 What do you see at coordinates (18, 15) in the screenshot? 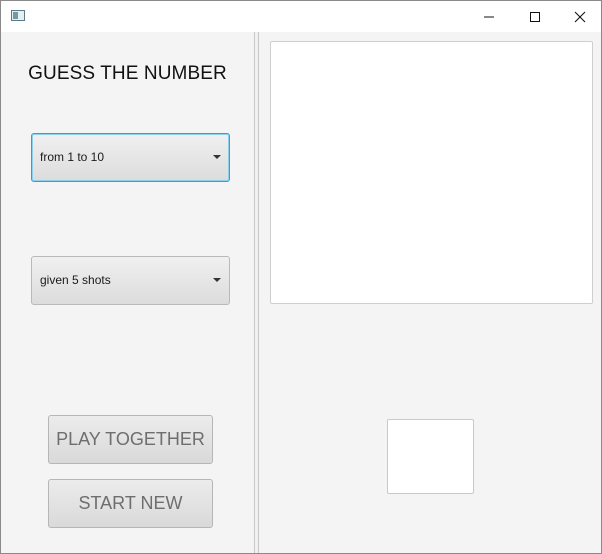
I see `app-window-icon` at bounding box center [18, 15].